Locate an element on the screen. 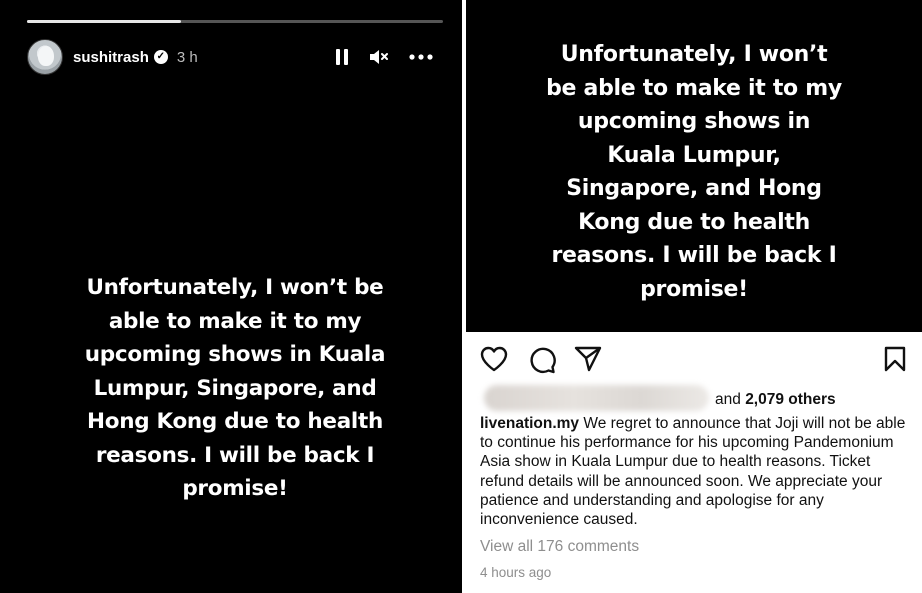 The width and height of the screenshot is (922, 593). story-username: sushitrash is located at coordinates (111, 57).